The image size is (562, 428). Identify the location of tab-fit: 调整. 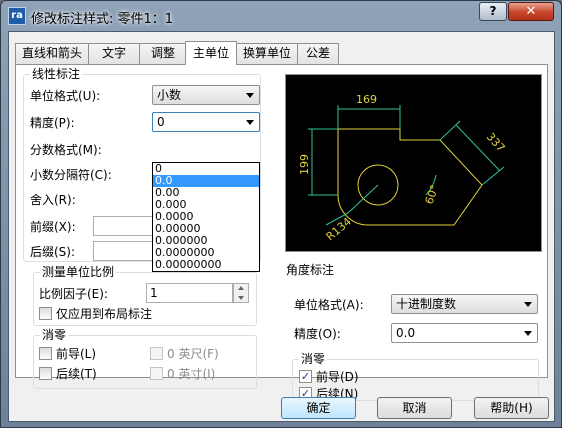
(163, 53).